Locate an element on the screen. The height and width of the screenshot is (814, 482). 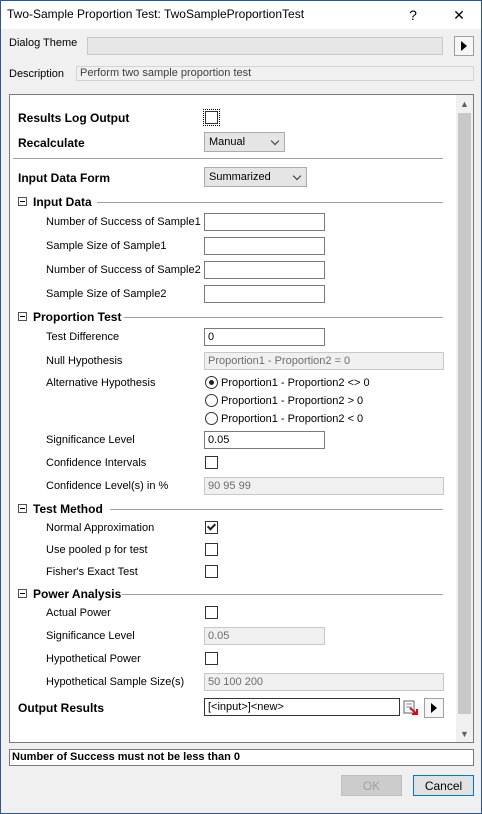
checkmark-icon is located at coordinates (211, 526).